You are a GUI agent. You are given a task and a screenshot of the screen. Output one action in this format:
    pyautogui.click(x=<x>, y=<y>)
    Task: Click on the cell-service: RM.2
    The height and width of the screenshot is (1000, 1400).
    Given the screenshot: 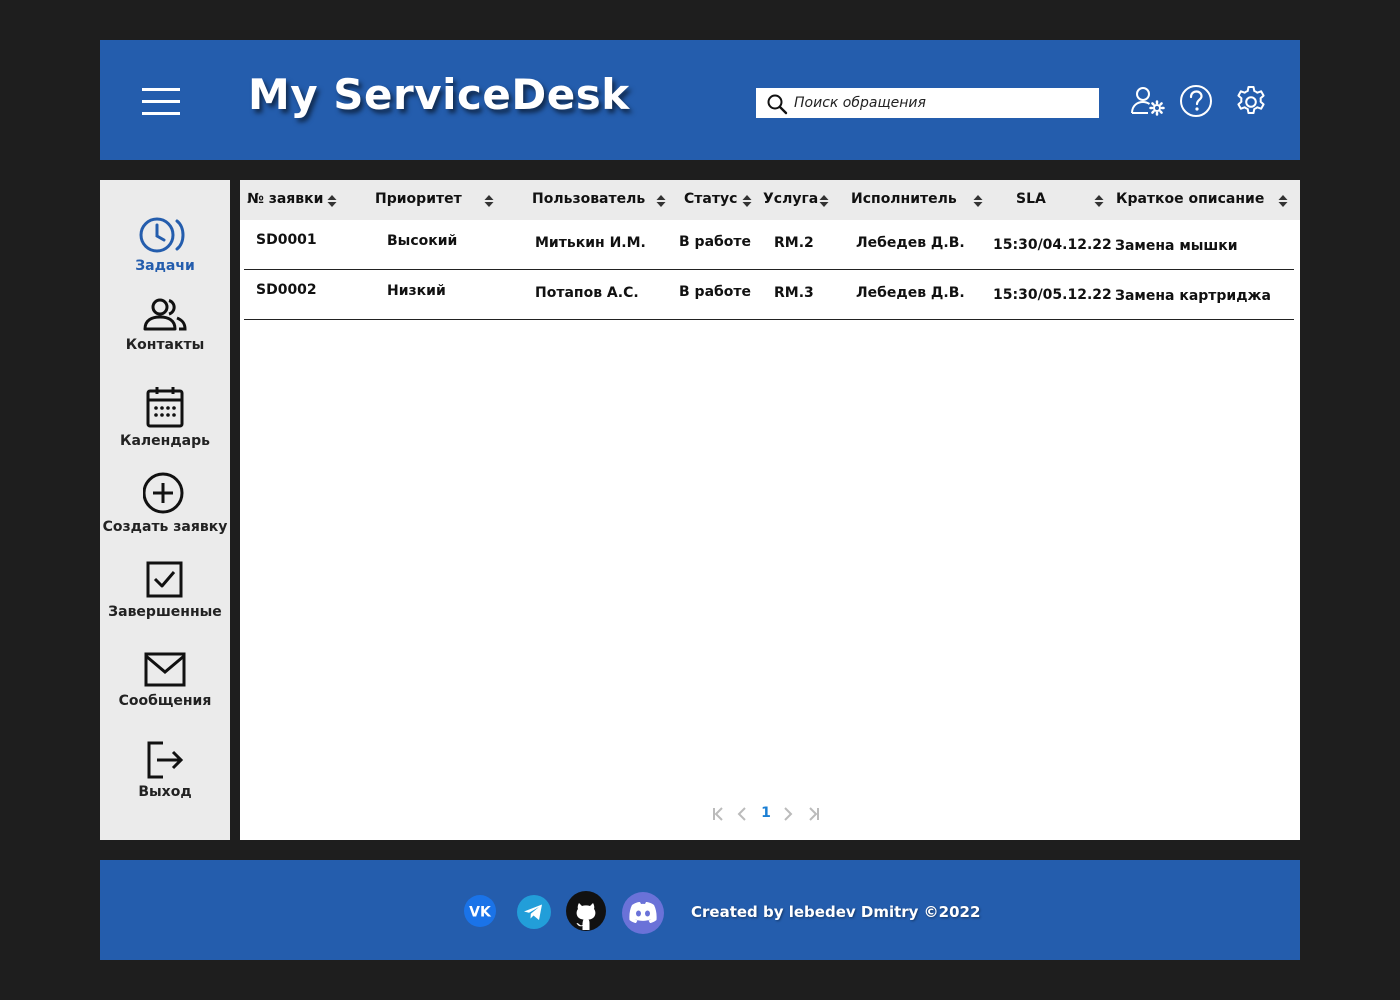 What is the action you would take?
    pyautogui.click(x=794, y=243)
    